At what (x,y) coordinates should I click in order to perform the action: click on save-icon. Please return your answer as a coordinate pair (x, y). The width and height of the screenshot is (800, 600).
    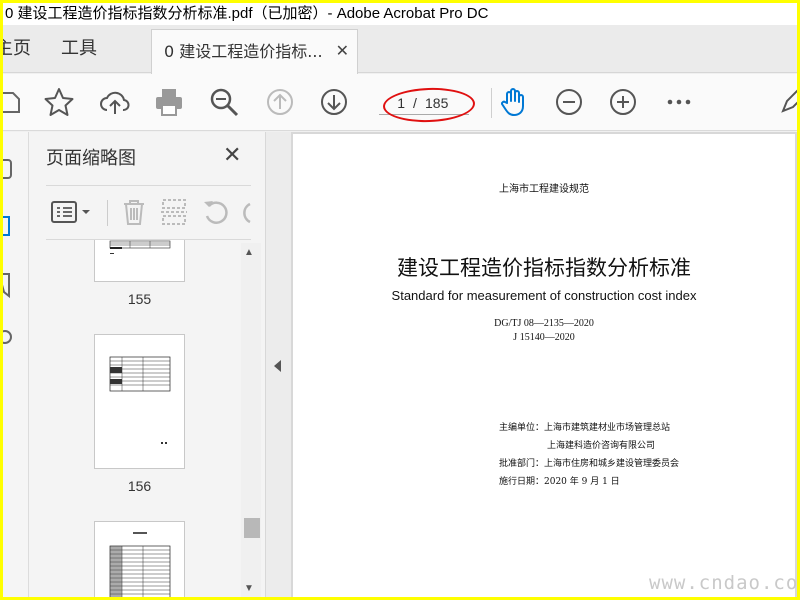
    Looking at the image, I should click on (15, 102).